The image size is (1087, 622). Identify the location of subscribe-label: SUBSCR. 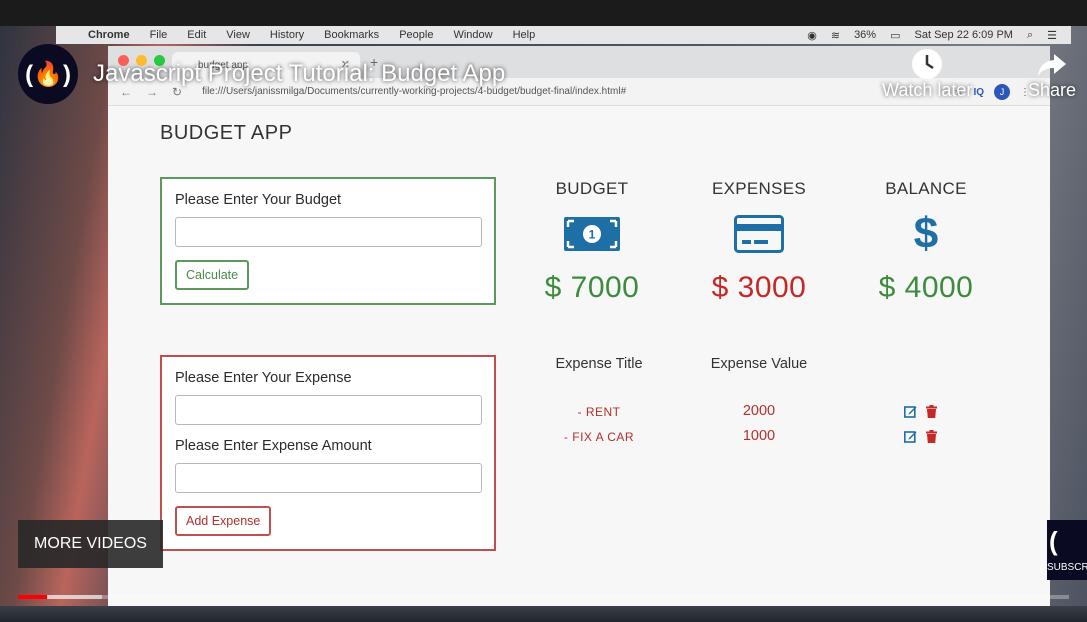
(1067, 567).